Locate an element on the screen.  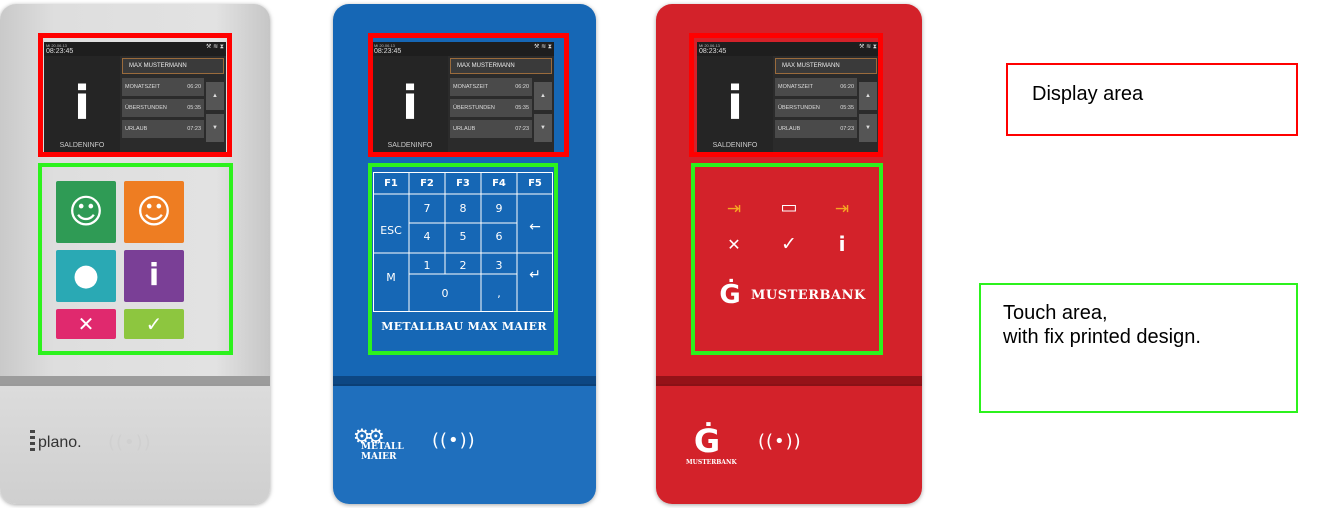
metall-logo-line1: METALL is located at coordinates (382, 447).